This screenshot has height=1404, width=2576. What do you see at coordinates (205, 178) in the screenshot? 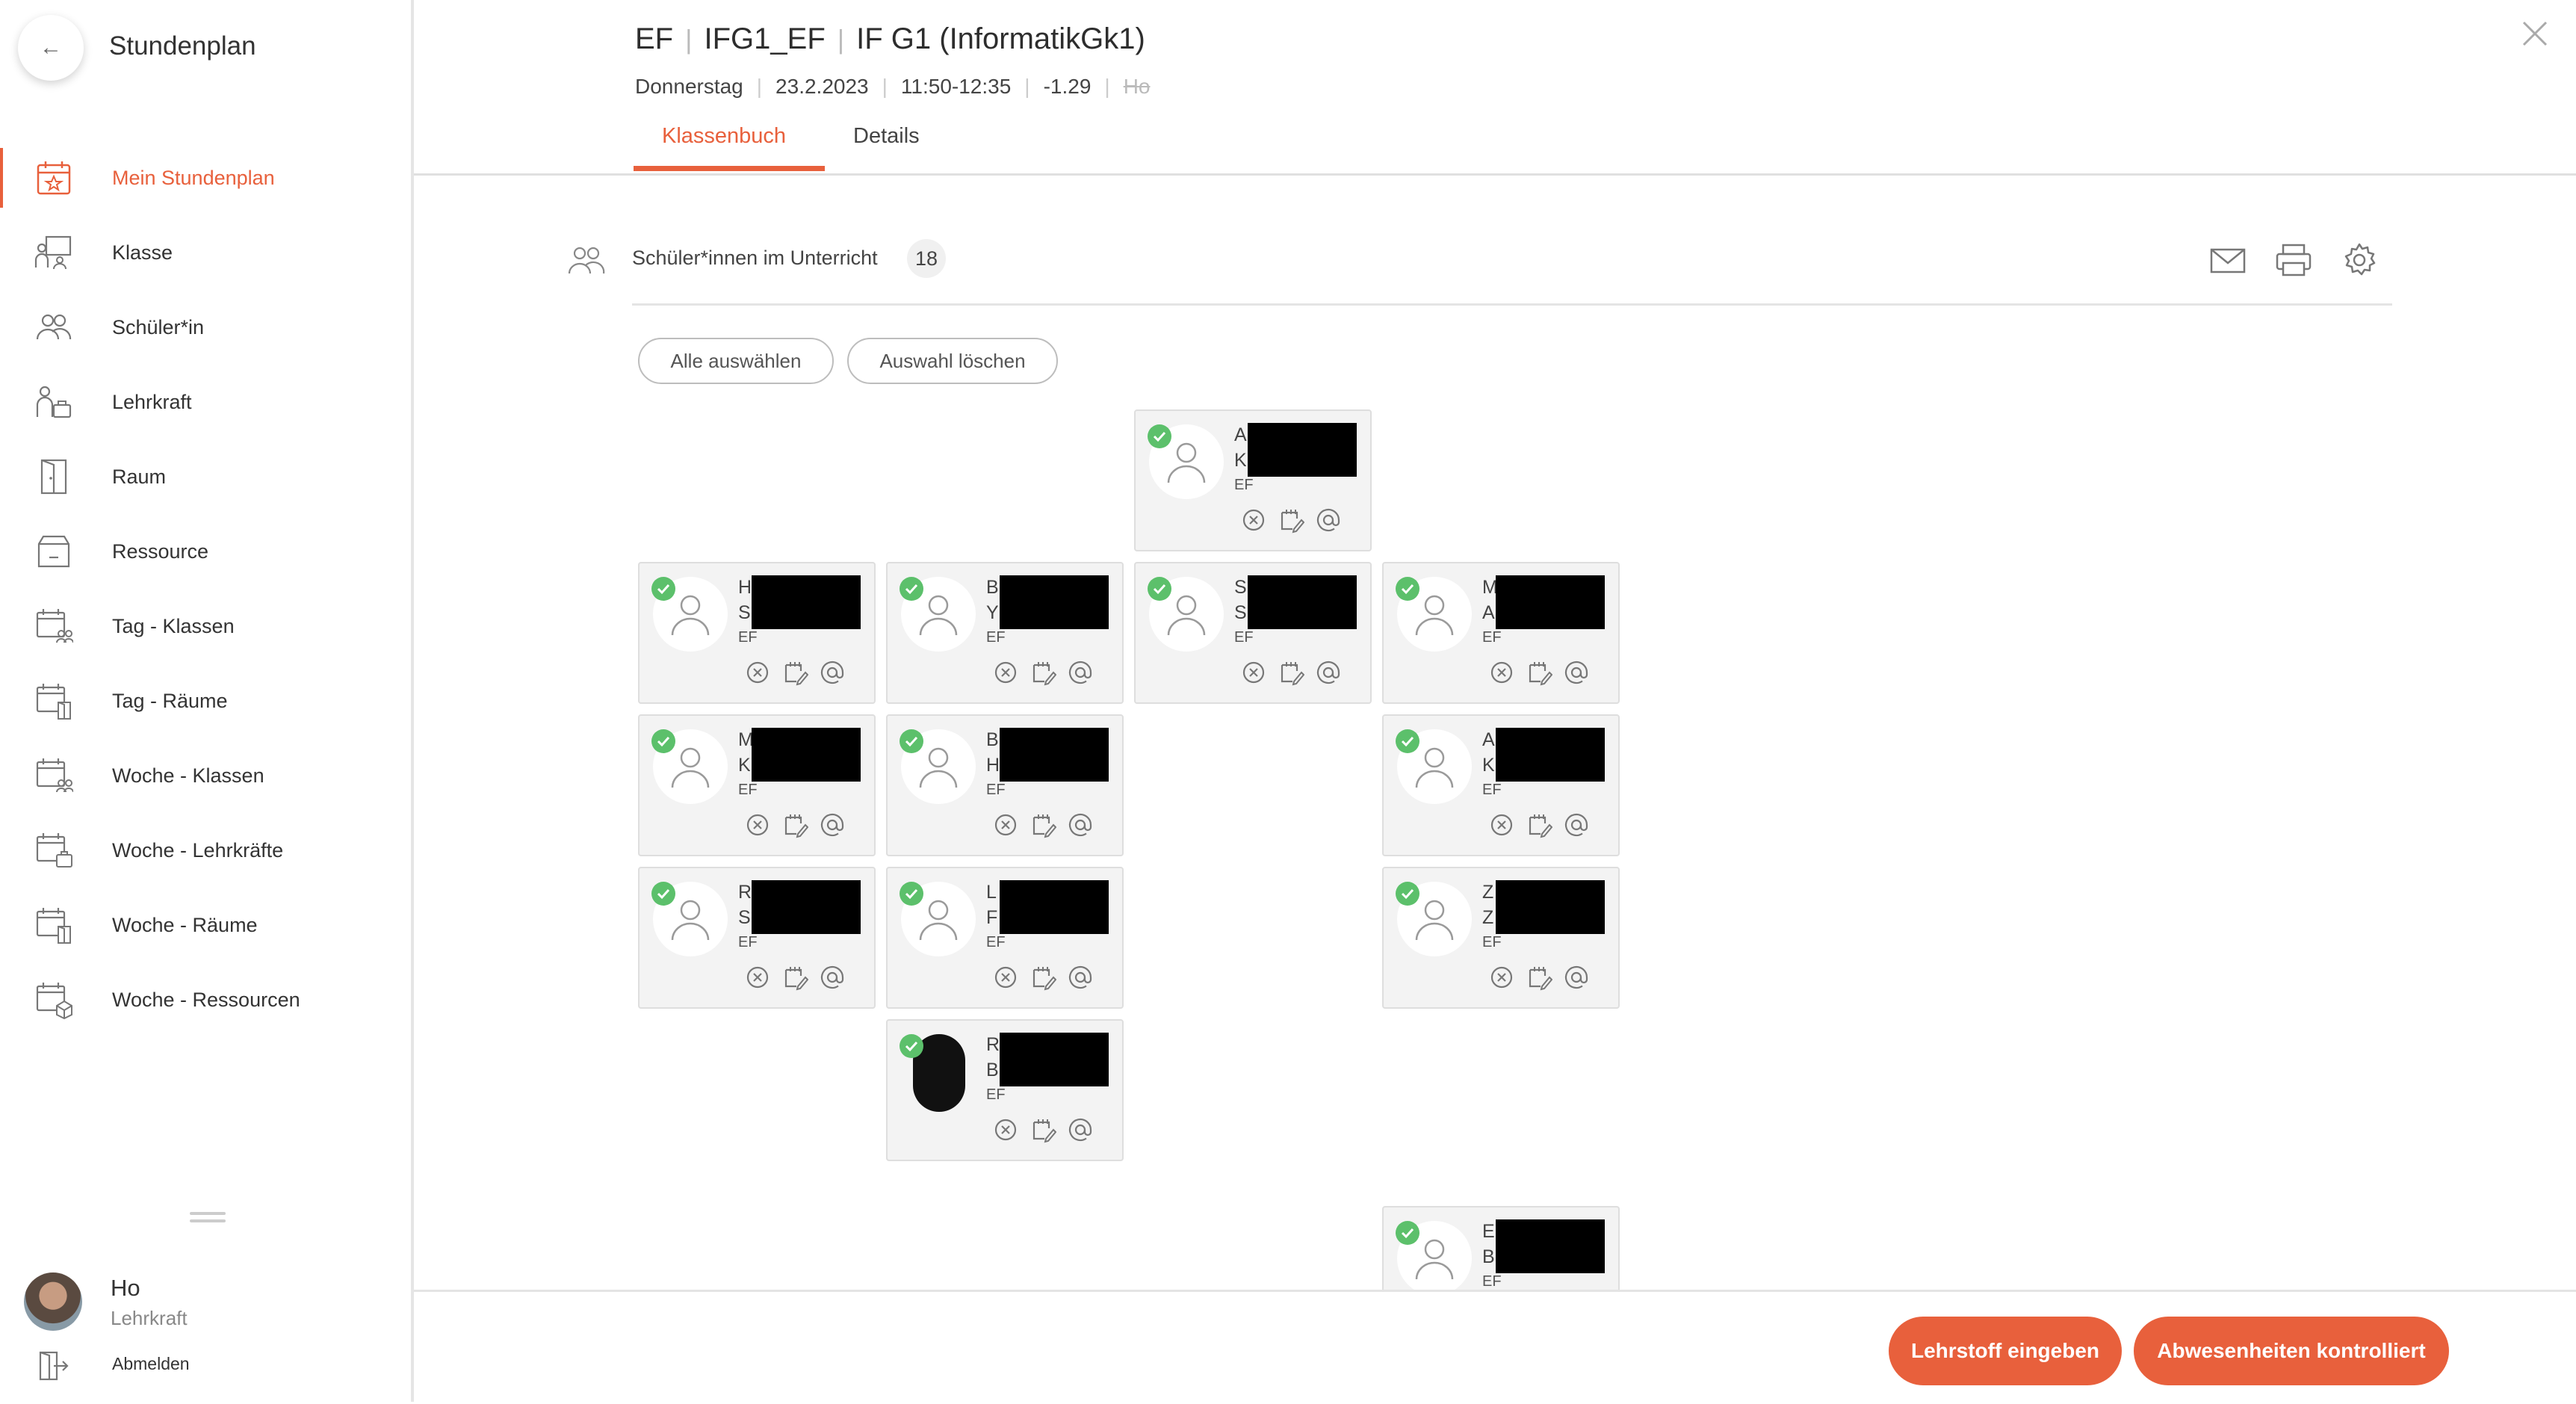
I see `sidebar-item-mein-stundenplan: Mein Stundenplan` at bounding box center [205, 178].